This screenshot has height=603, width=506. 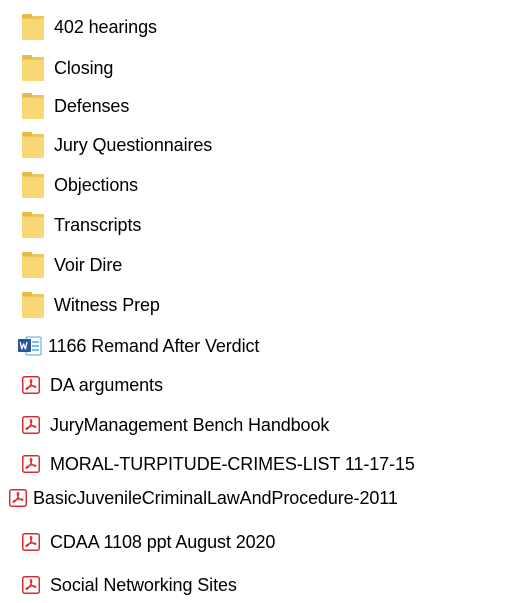 What do you see at coordinates (98, 225) in the screenshot?
I see `item-label: Transcripts` at bounding box center [98, 225].